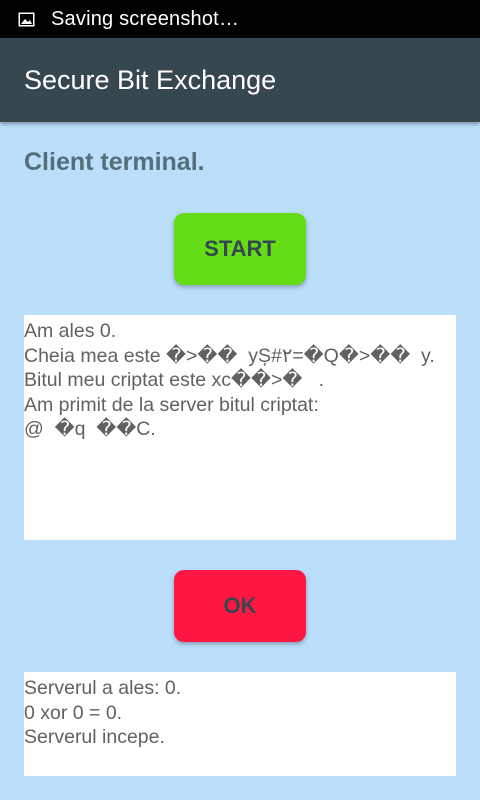  What do you see at coordinates (103, 688) in the screenshot?
I see `server-log-line: Serverul a ales: 0.` at bounding box center [103, 688].